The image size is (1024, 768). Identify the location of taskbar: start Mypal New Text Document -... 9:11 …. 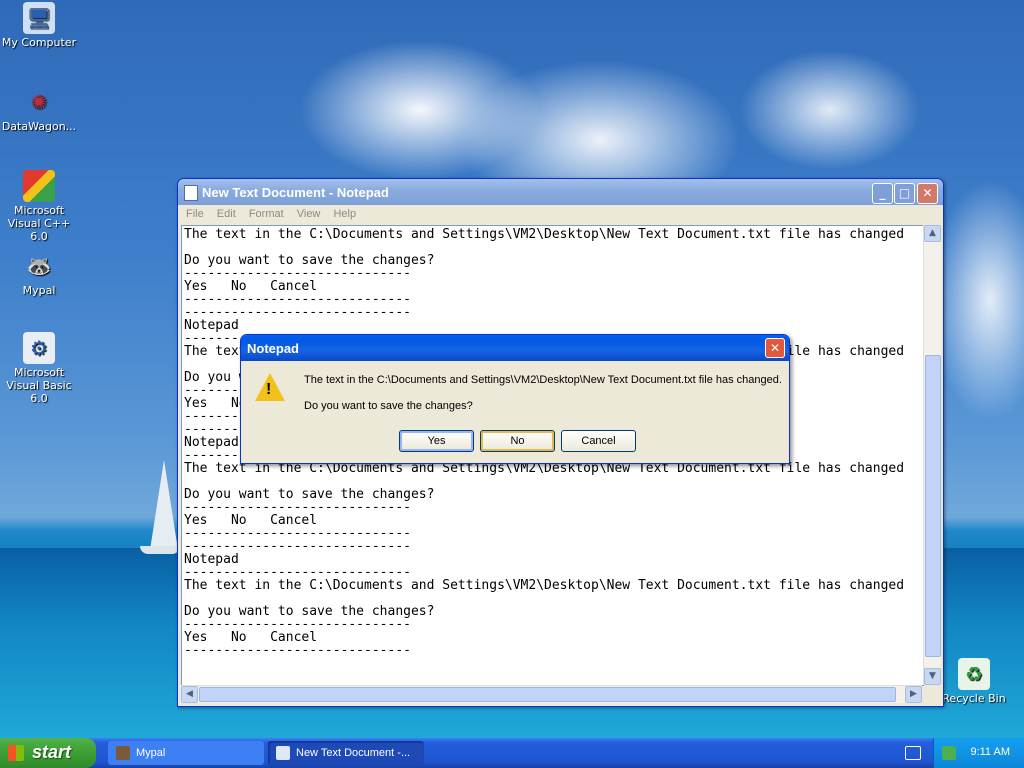
(512, 753).